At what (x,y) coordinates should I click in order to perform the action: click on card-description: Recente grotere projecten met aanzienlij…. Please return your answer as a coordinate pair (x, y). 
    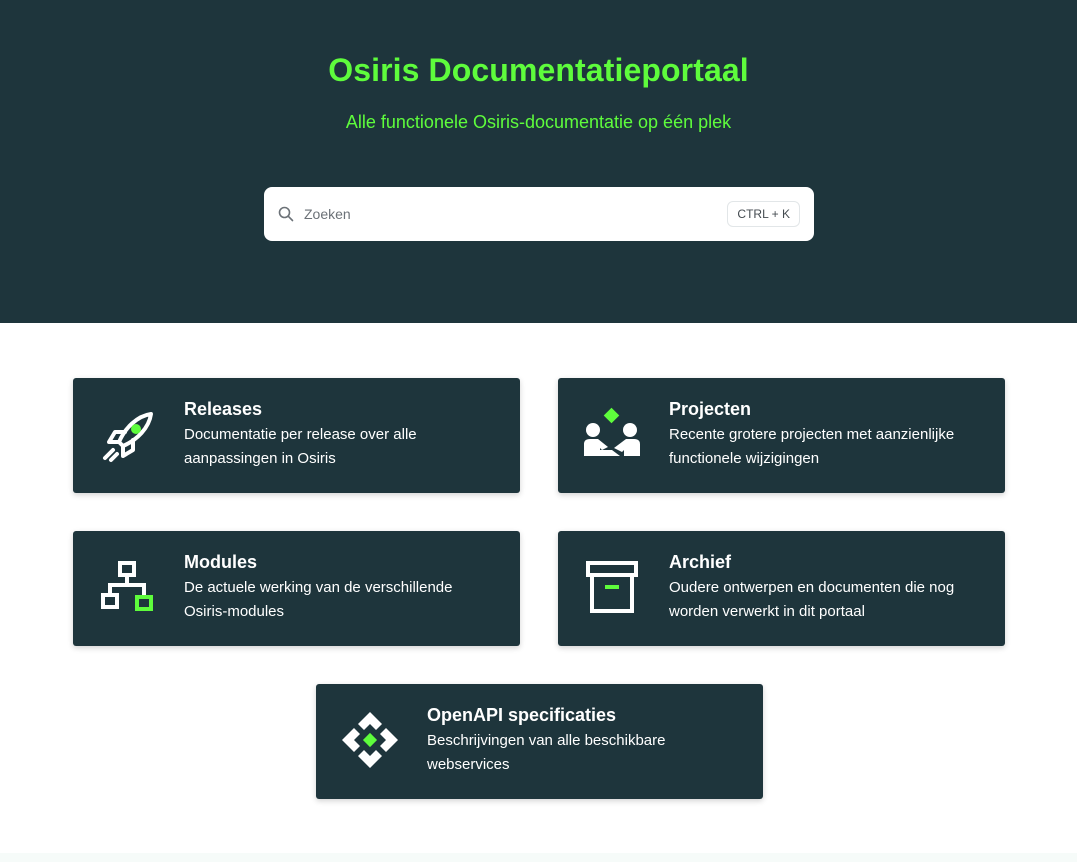
    Looking at the image, I should click on (812, 446).